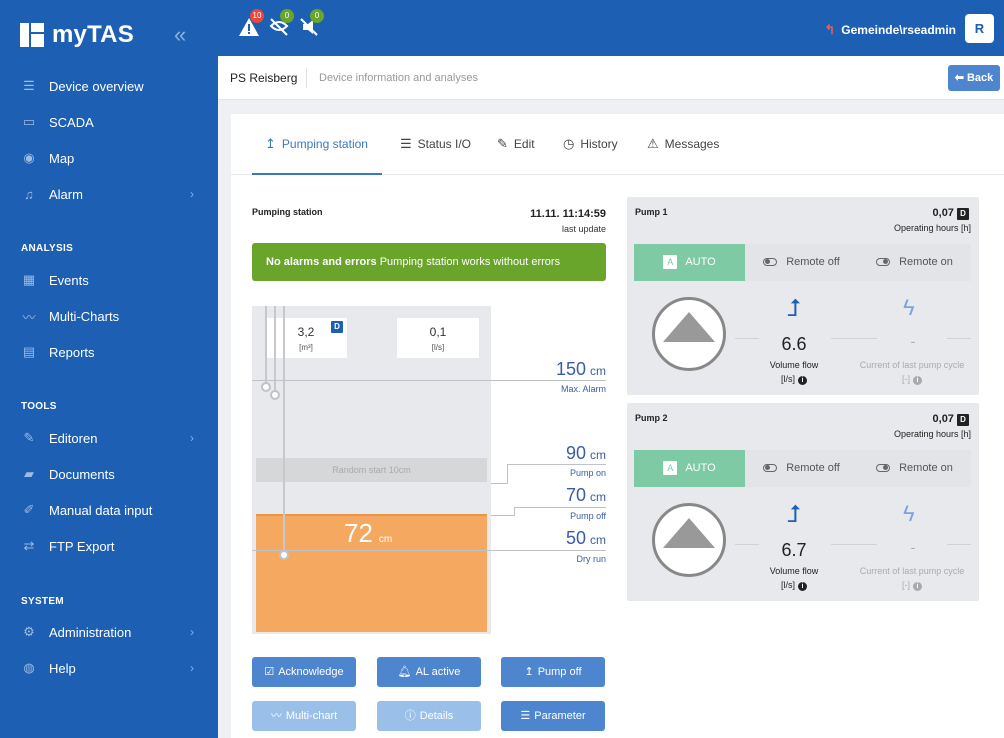 This screenshot has width=1004, height=738. What do you see at coordinates (591, 559) in the screenshot?
I see `threshold-label: Dry run` at bounding box center [591, 559].